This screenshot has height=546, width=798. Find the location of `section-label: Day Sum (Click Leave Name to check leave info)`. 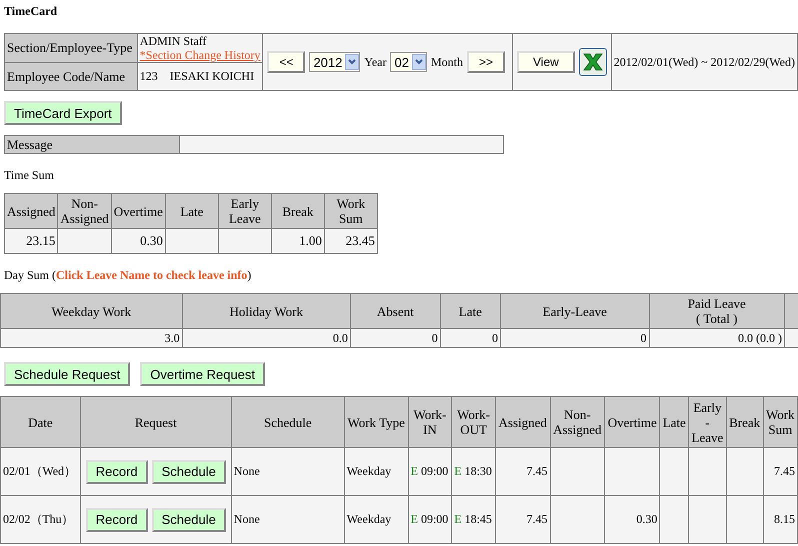

section-label: Day Sum (Click Leave Name to check leave info) is located at coordinates (128, 275).